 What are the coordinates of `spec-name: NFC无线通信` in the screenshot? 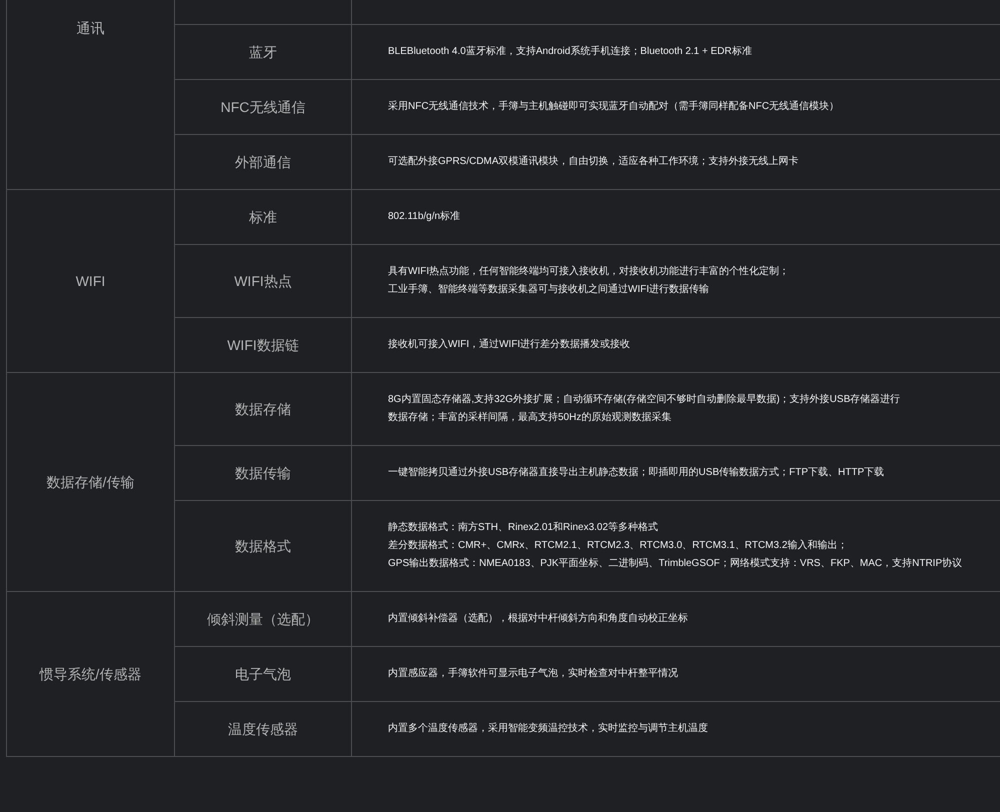 It's located at (263, 107).